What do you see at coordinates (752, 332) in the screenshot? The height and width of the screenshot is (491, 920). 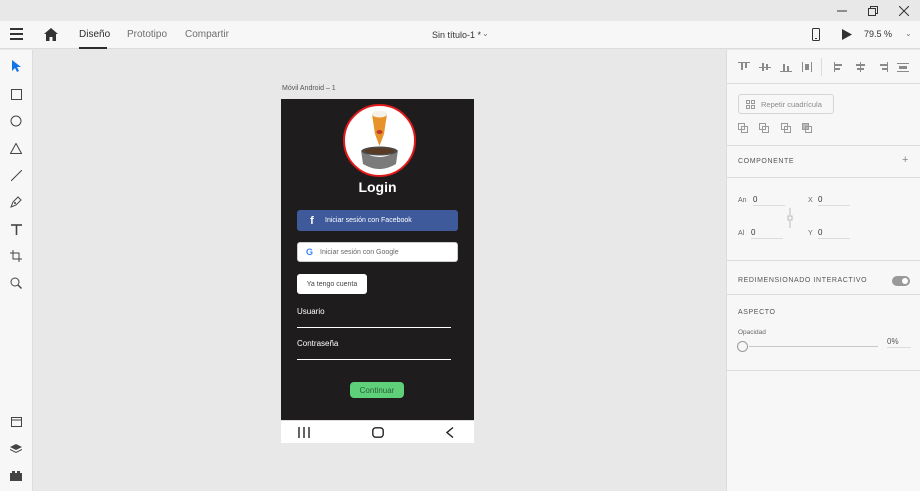 I see `opacity-label: Opacidad` at bounding box center [752, 332].